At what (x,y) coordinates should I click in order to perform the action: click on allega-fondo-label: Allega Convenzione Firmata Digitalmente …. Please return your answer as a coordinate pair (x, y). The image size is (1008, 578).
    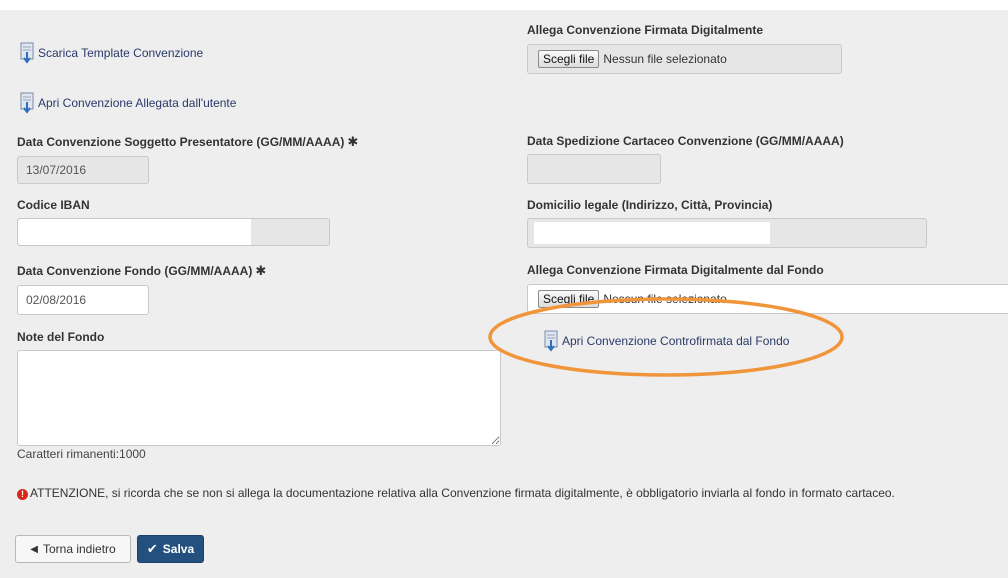
    Looking at the image, I should click on (675, 270).